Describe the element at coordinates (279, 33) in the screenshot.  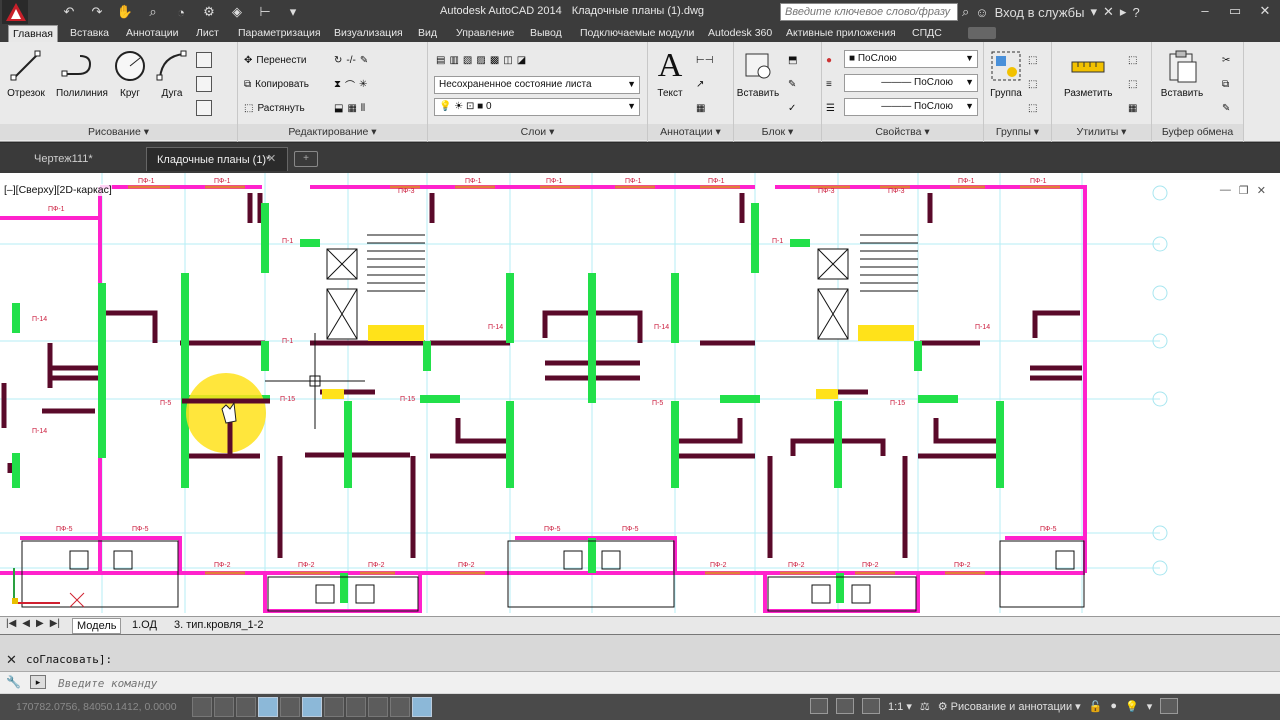
I see `tab-parametric: Параметризация` at that location.